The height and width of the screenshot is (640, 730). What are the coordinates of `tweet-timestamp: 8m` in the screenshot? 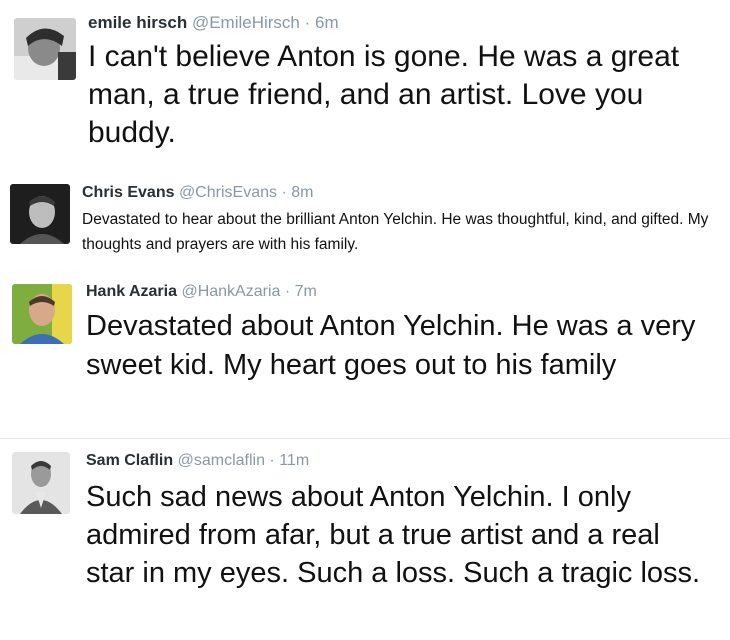 It's located at (302, 192).